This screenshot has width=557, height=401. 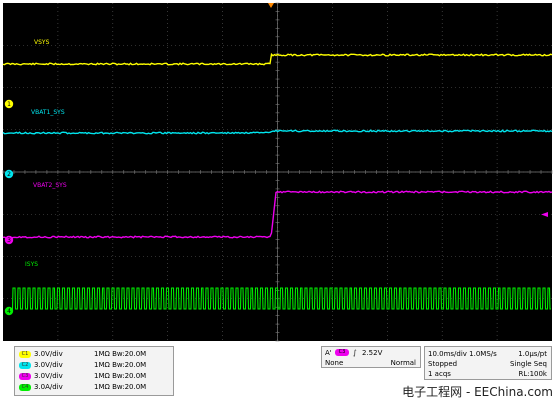 I want to click on trigger-source-badge: C3, so click(x=342, y=352).